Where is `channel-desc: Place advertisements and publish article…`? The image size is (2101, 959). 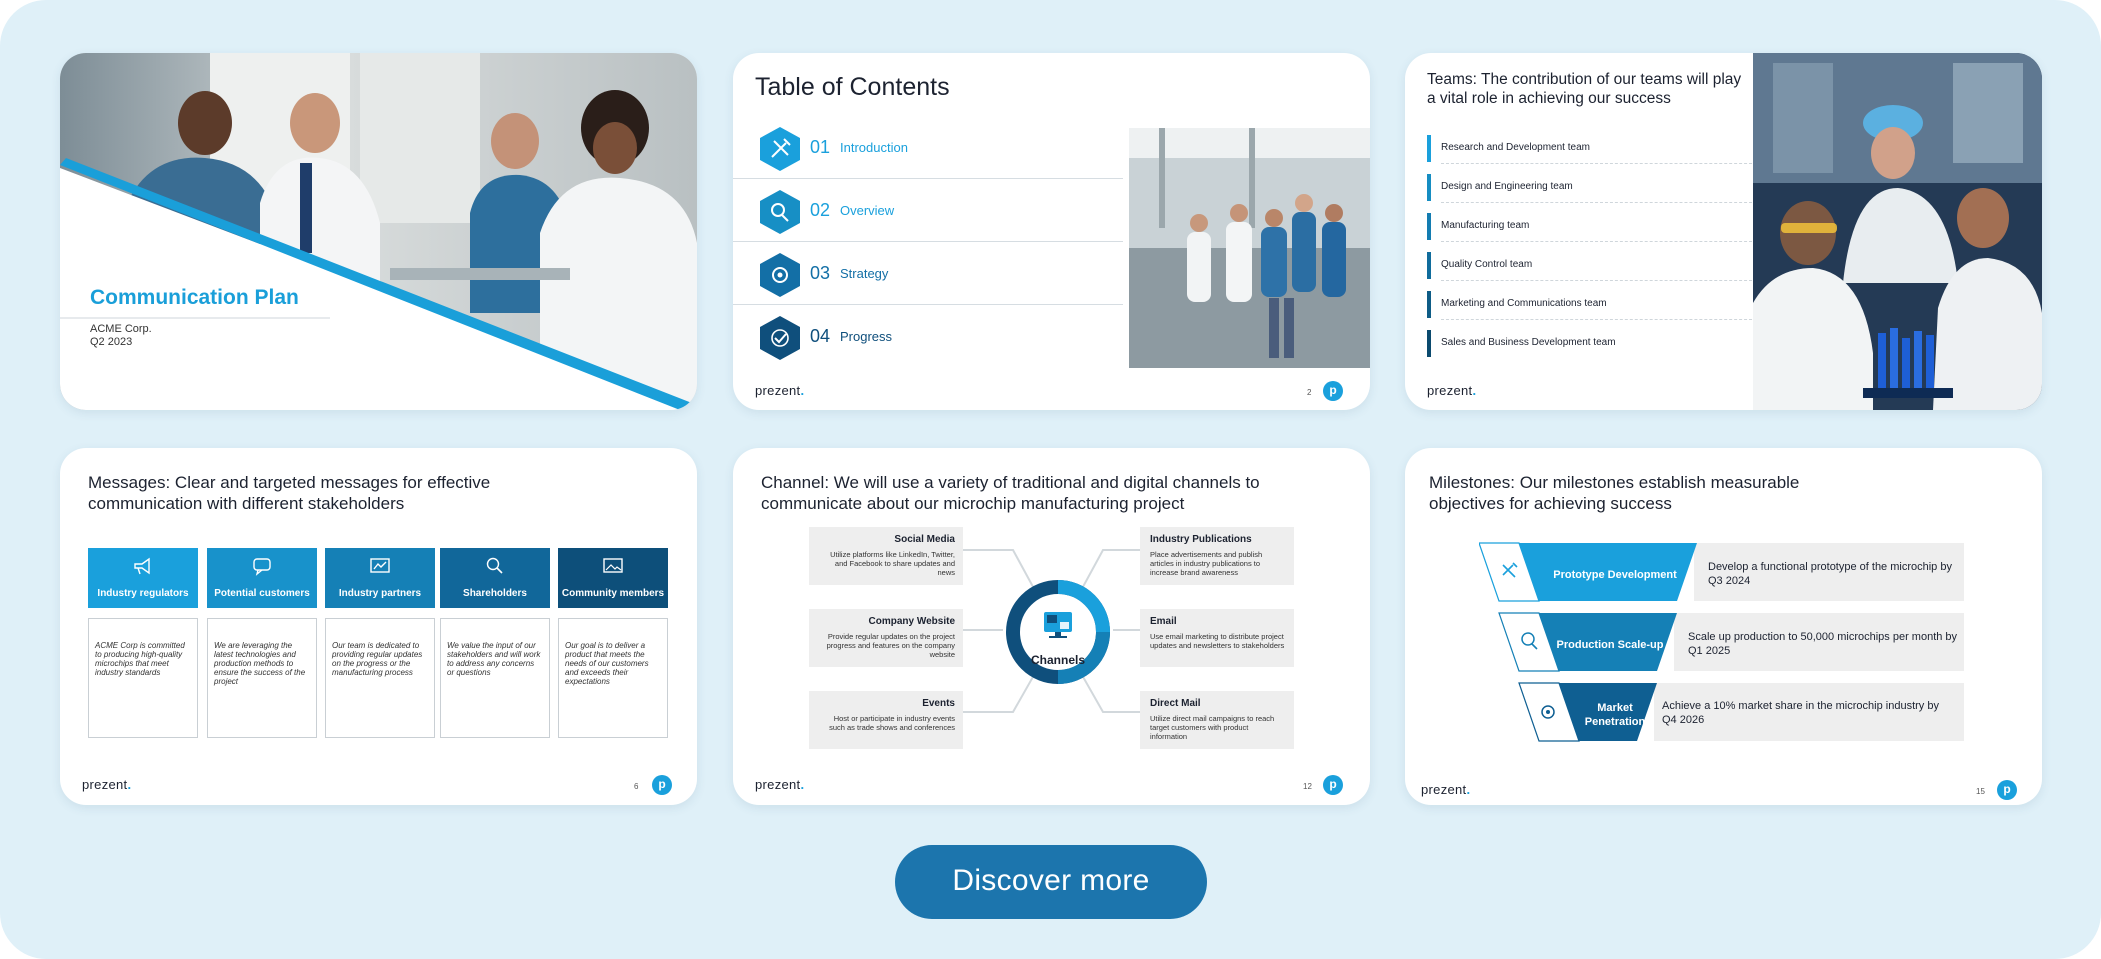
channel-desc: Place advertisements and publish article… is located at coordinates (1206, 563).